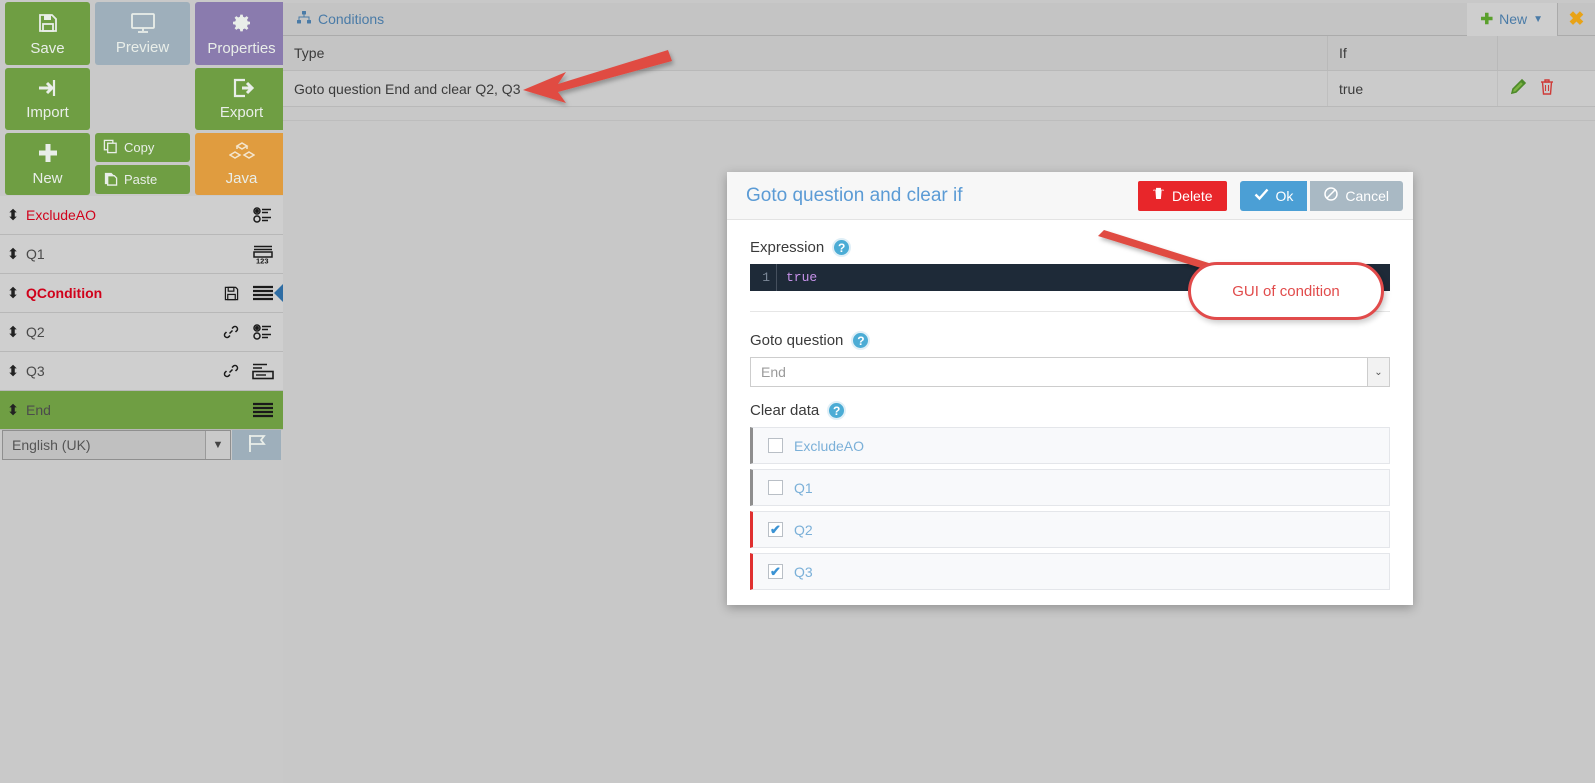 This screenshot has width=1595, height=783. Describe the element at coordinates (1487, 19) in the screenshot. I see `plus-icon: ✚` at that location.